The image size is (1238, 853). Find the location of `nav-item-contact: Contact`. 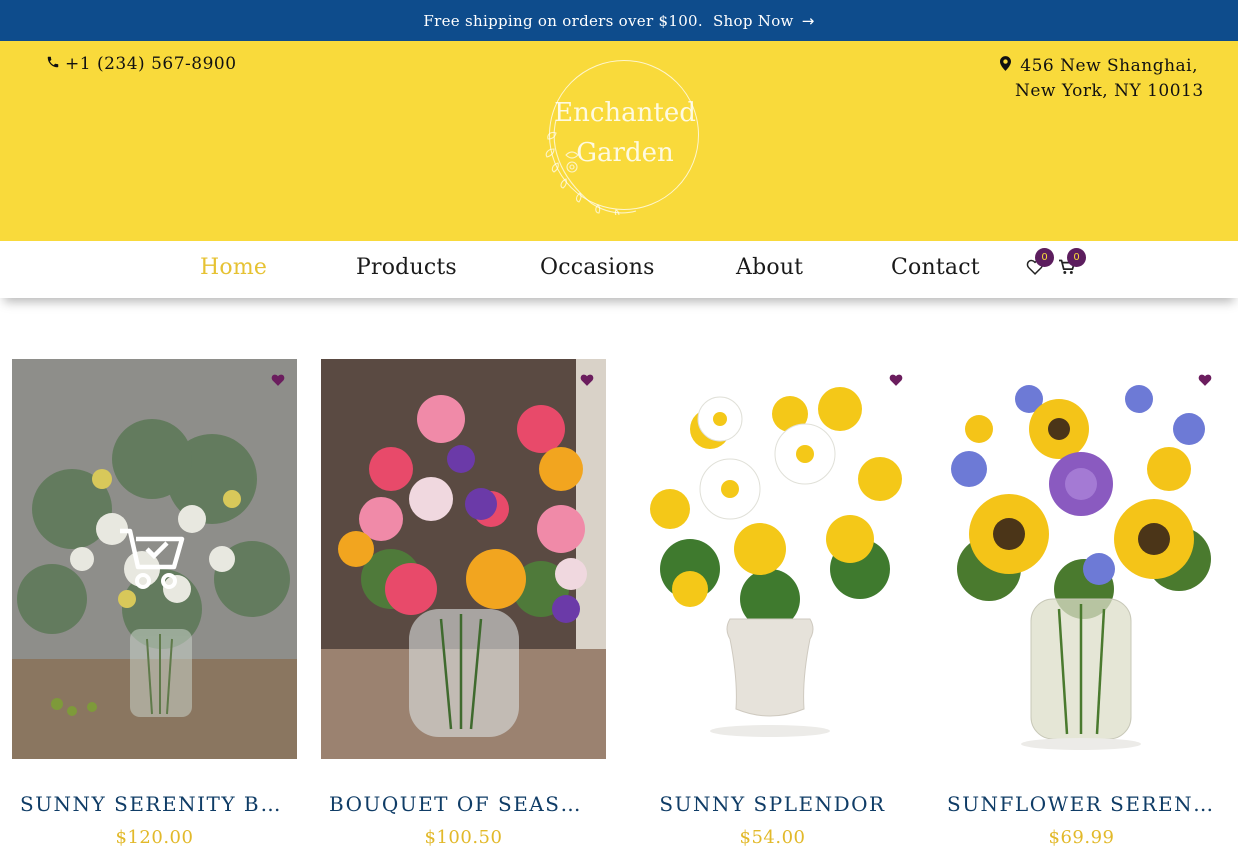

nav-item-contact: Contact is located at coordinates (935, 267).